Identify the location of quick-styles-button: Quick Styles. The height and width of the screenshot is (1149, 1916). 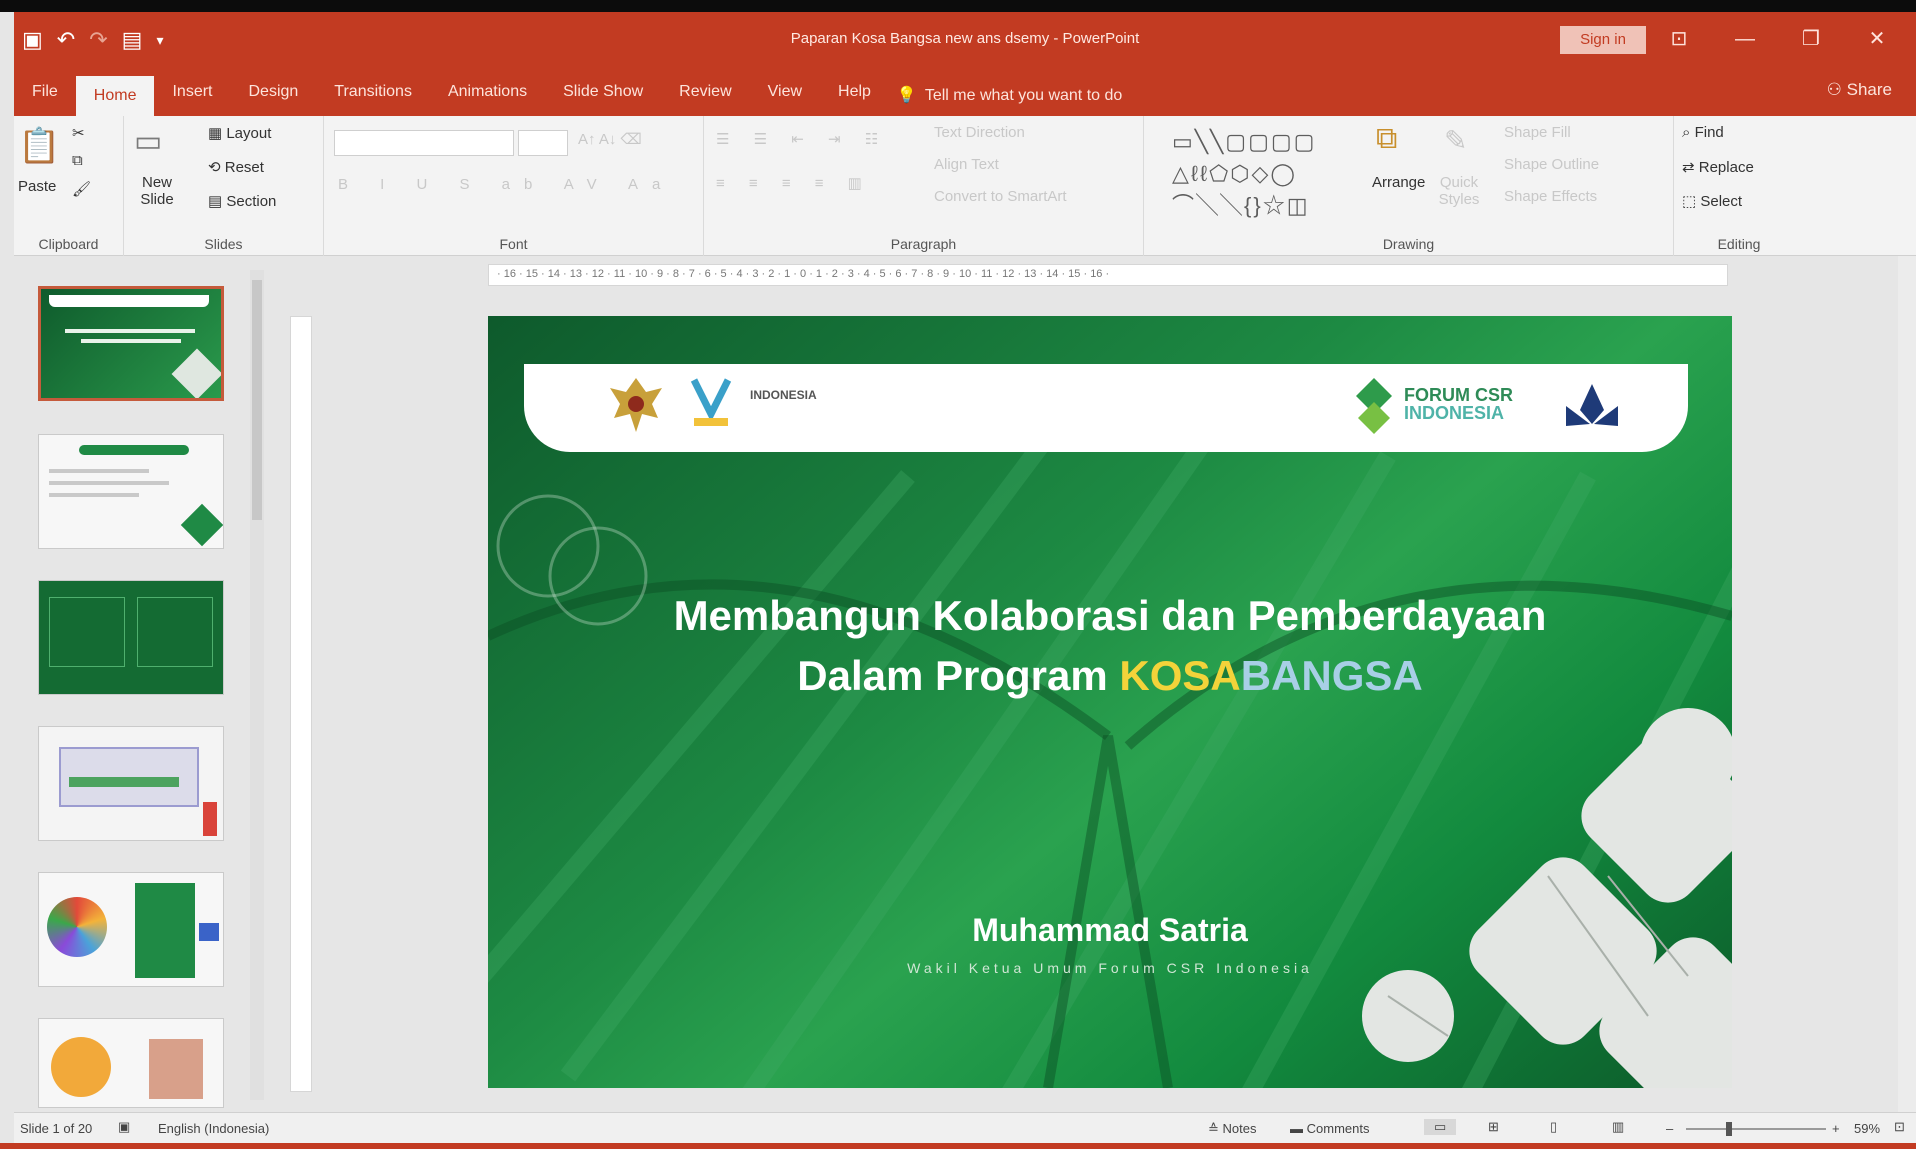
(1459, 191).